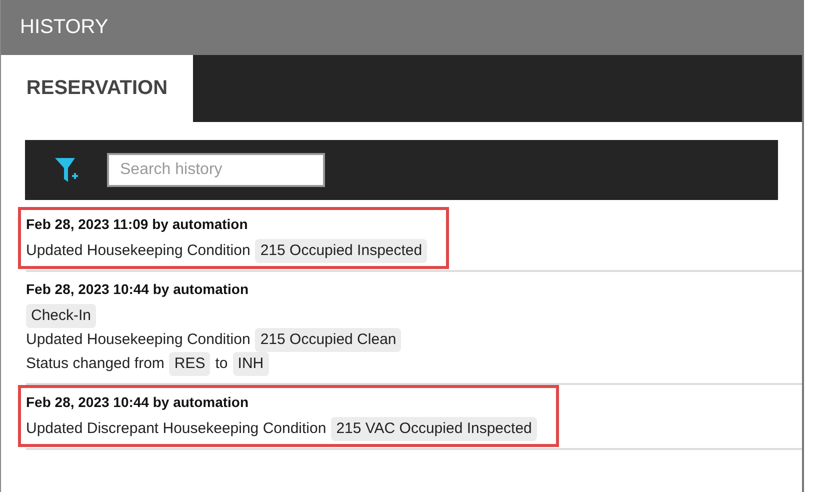 The height and width of the screenshot is (492, 827). What do you see at coordinates (189, 364) in the screenshot?
I see `value-tag: RES` at bounding box center [189, 364].